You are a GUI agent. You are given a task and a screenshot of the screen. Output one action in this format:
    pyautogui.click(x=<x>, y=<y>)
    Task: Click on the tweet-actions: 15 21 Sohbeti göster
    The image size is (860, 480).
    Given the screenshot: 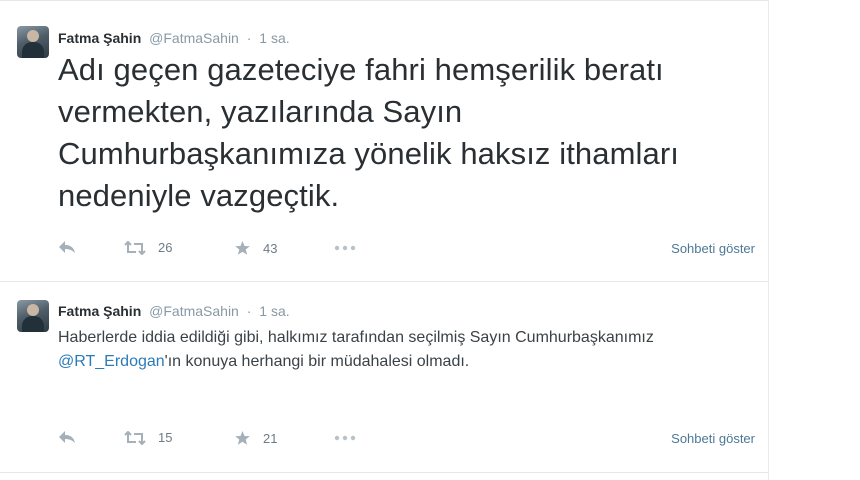 What is the action you would take?
    pyautogui.click(x=410, y=440)
    